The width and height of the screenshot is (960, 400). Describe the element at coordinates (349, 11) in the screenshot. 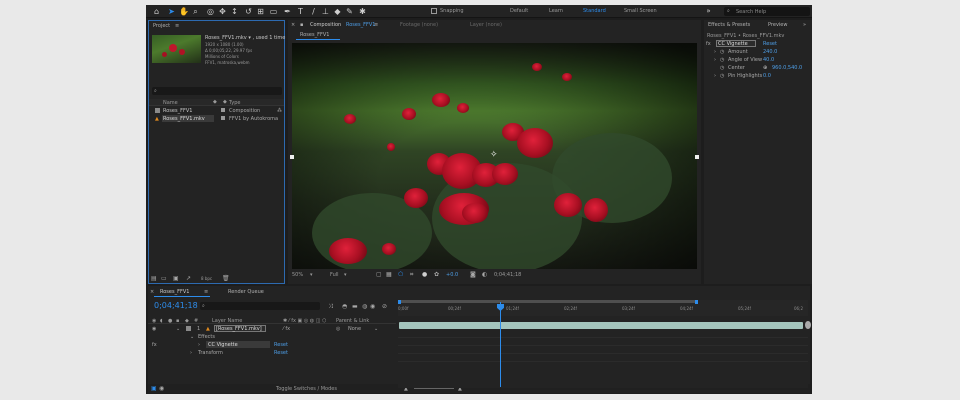

I see `roto-brush-icon: ✎` at that location.